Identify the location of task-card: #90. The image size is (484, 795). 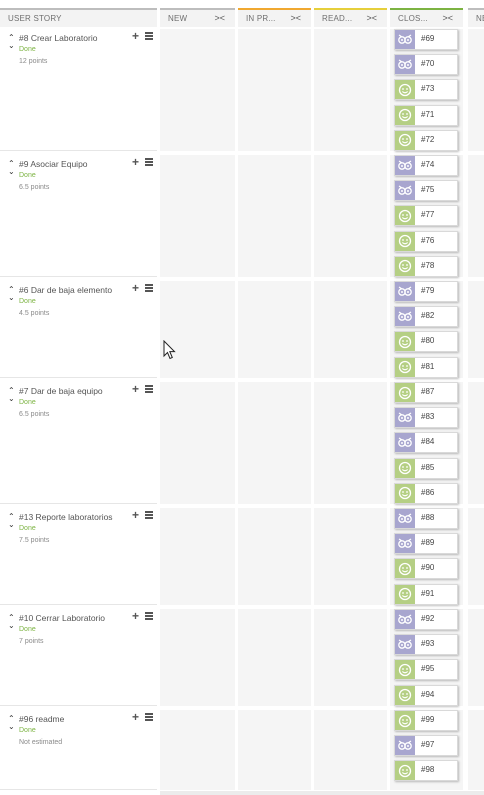
(426, 569).